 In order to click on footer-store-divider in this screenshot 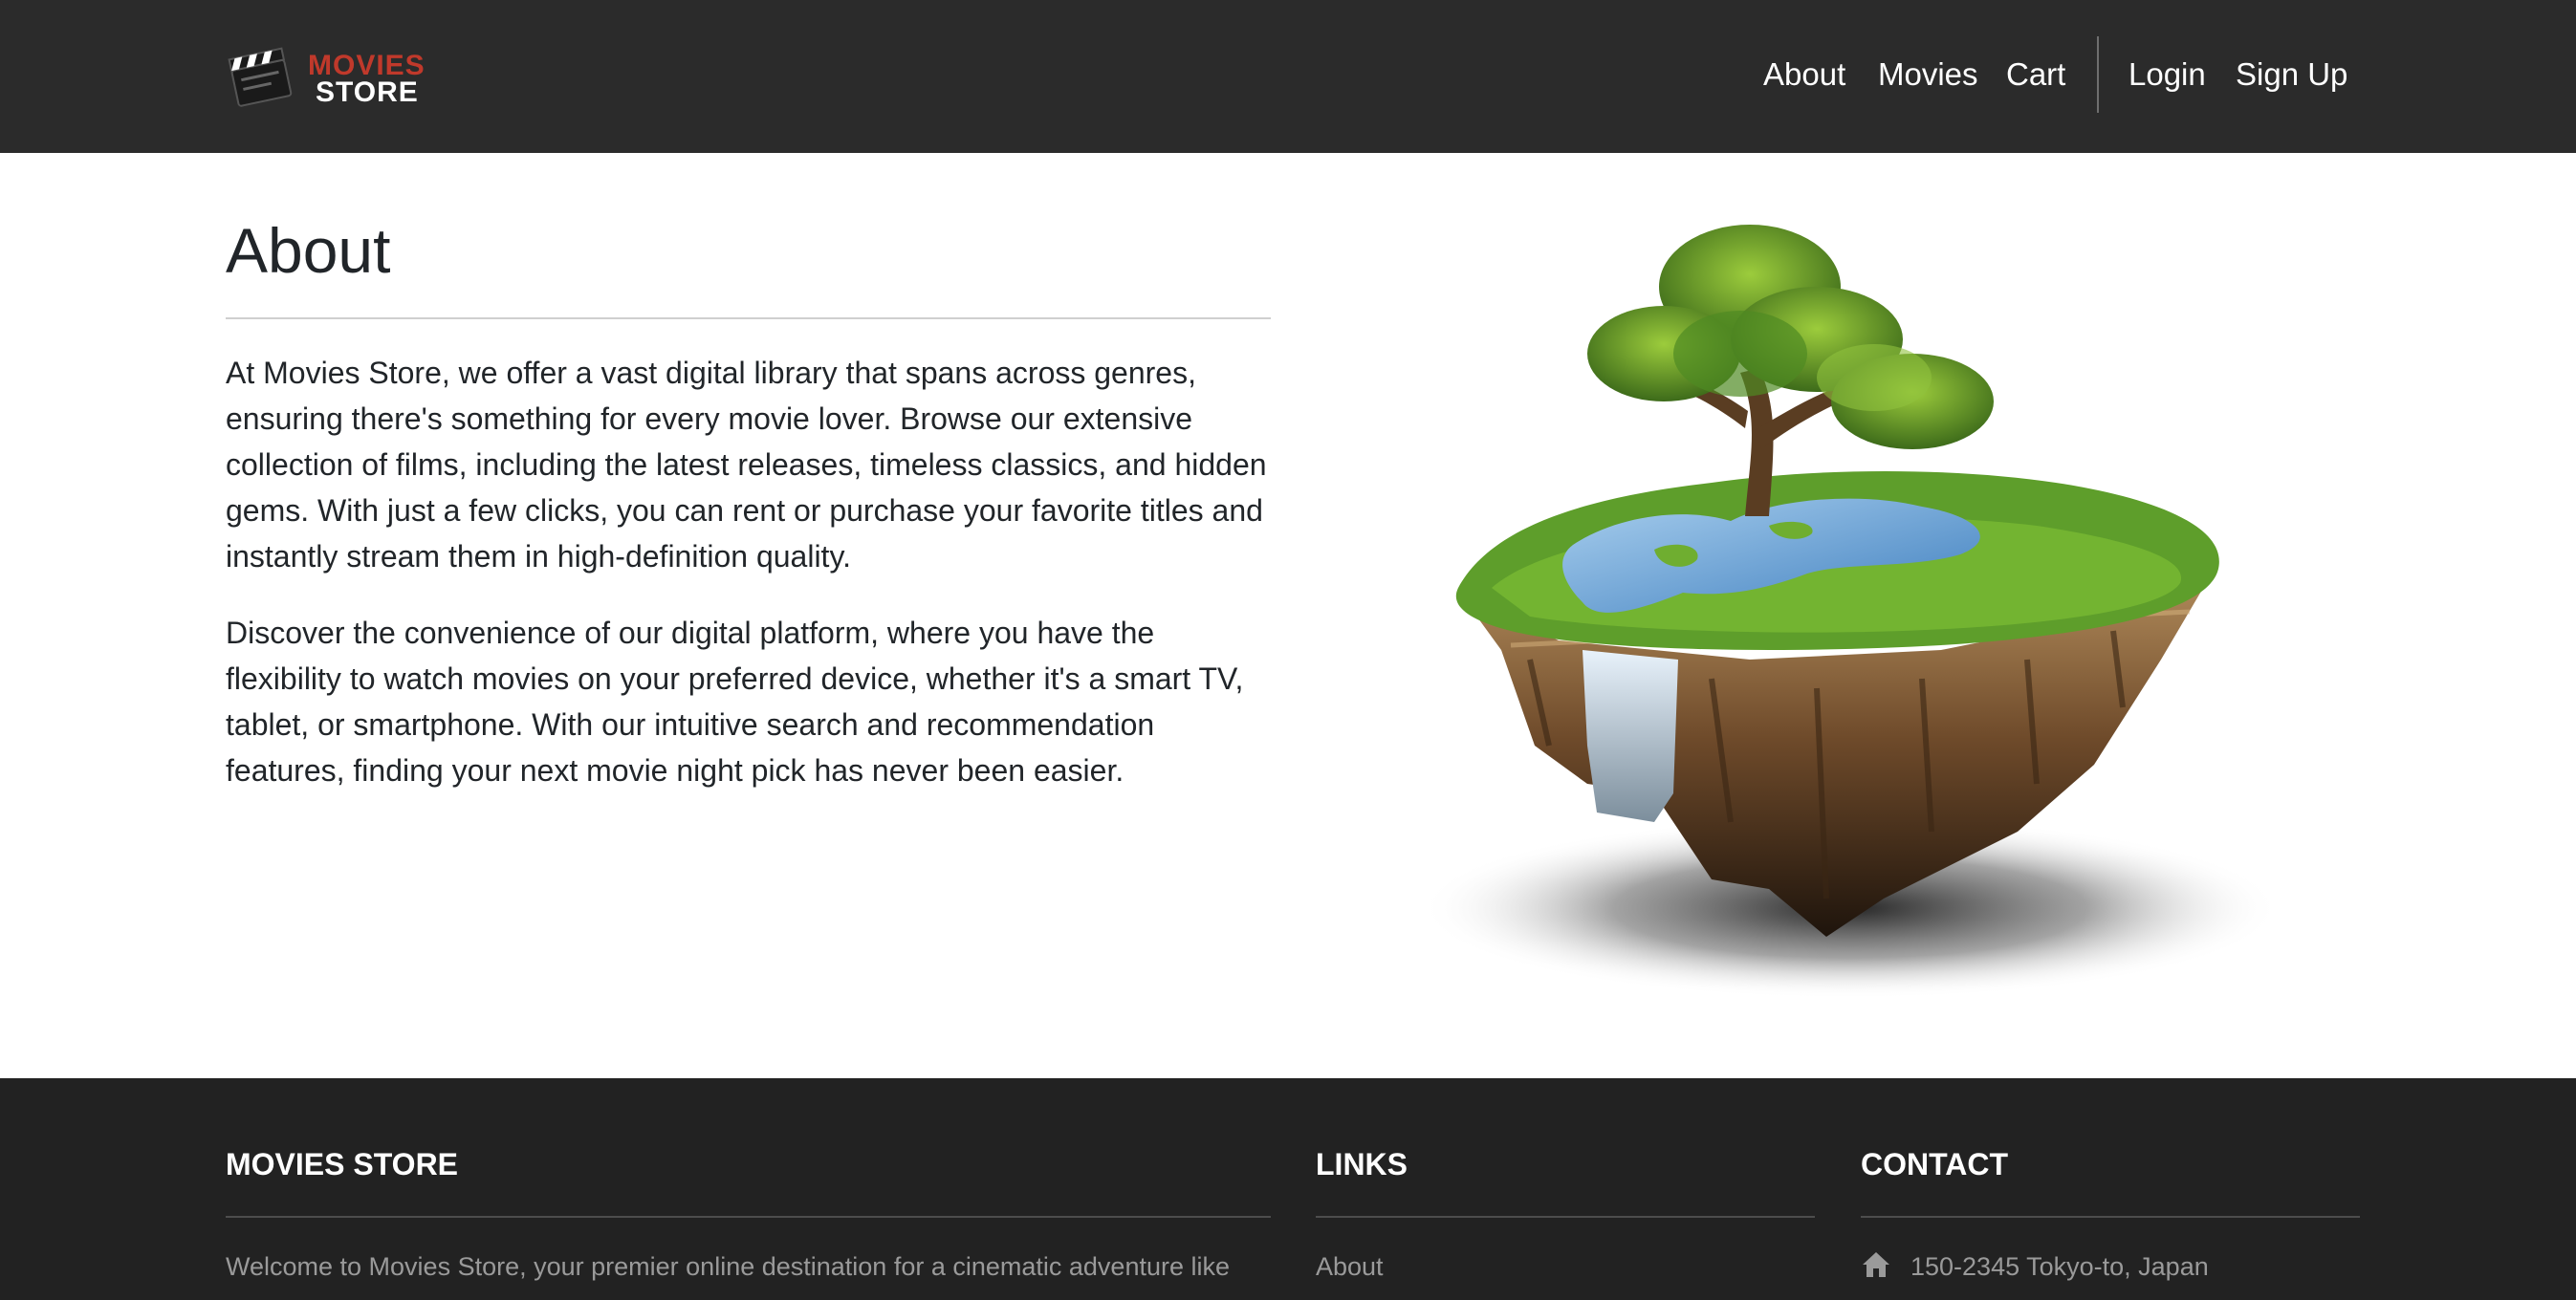, I will do `click(748, 1217)`.